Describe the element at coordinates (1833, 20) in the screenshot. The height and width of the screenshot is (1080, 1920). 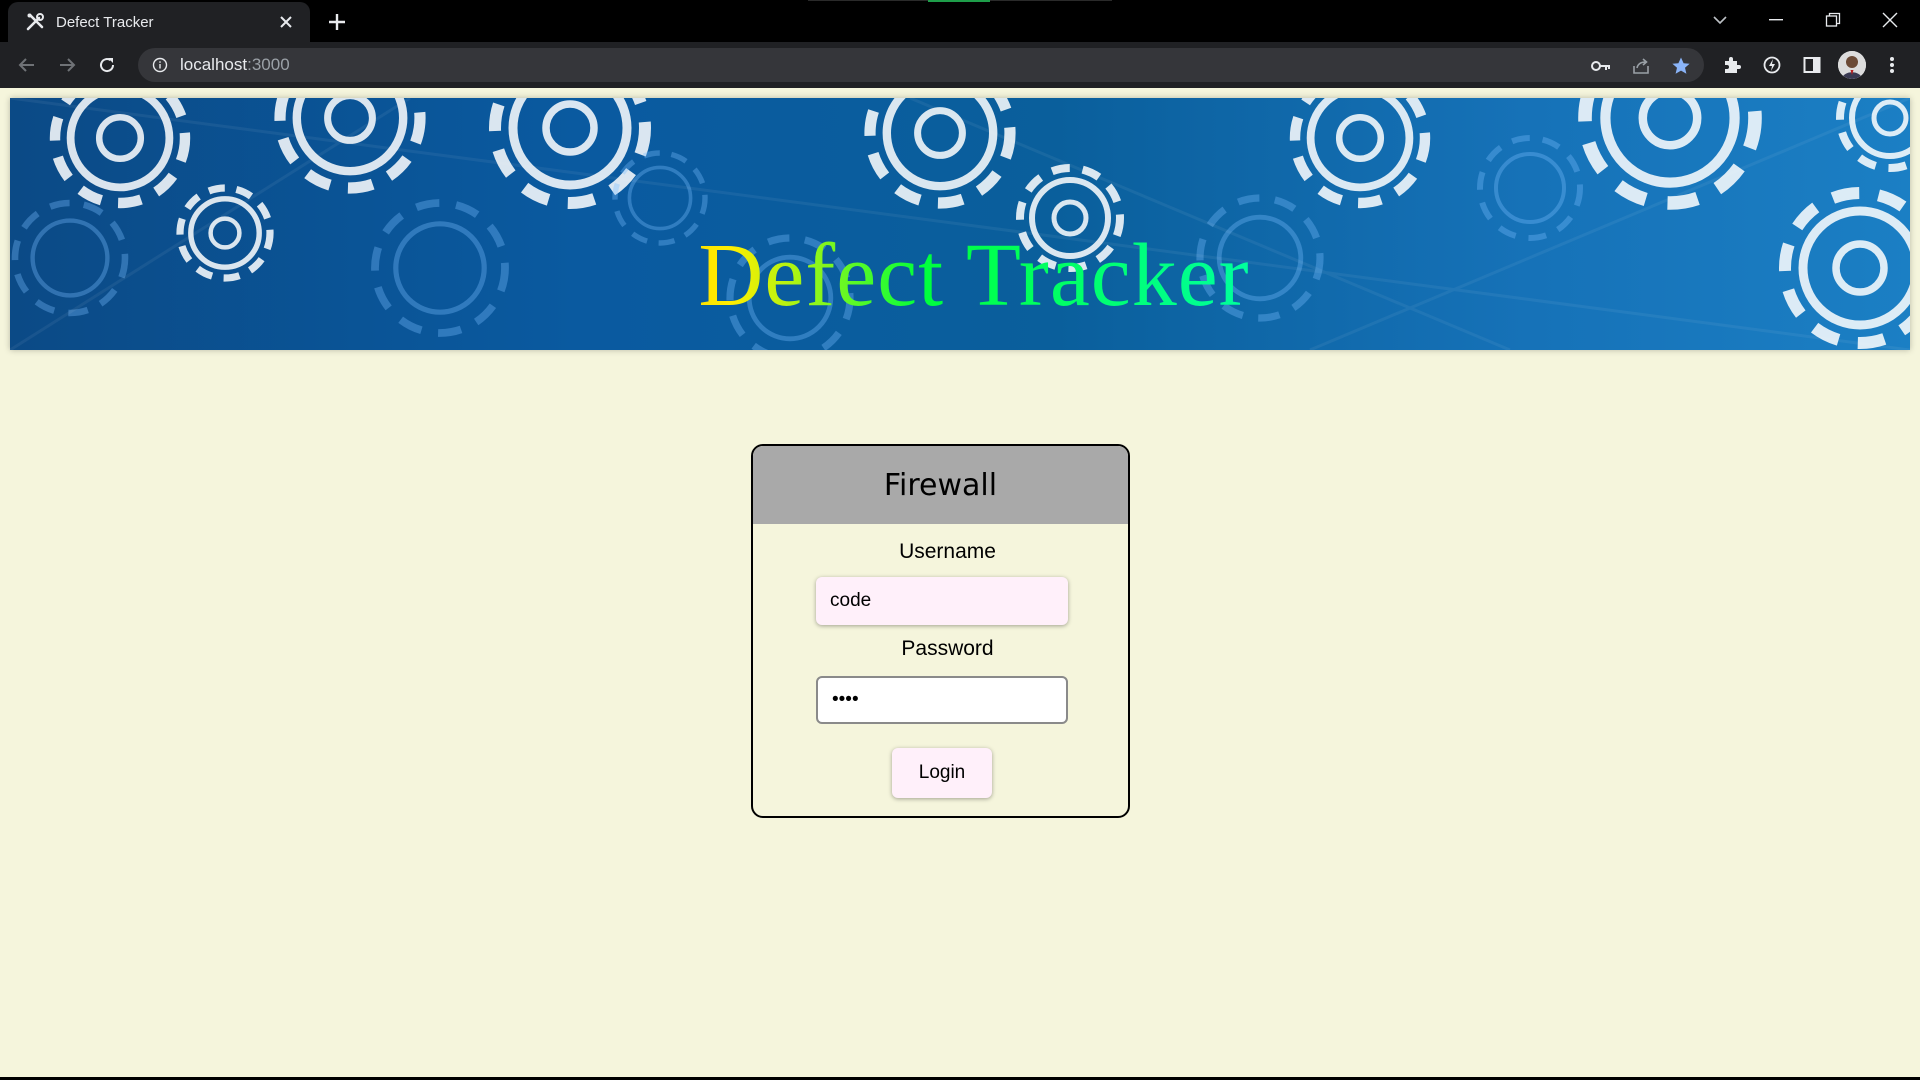
I see `restore-icon` at that location.